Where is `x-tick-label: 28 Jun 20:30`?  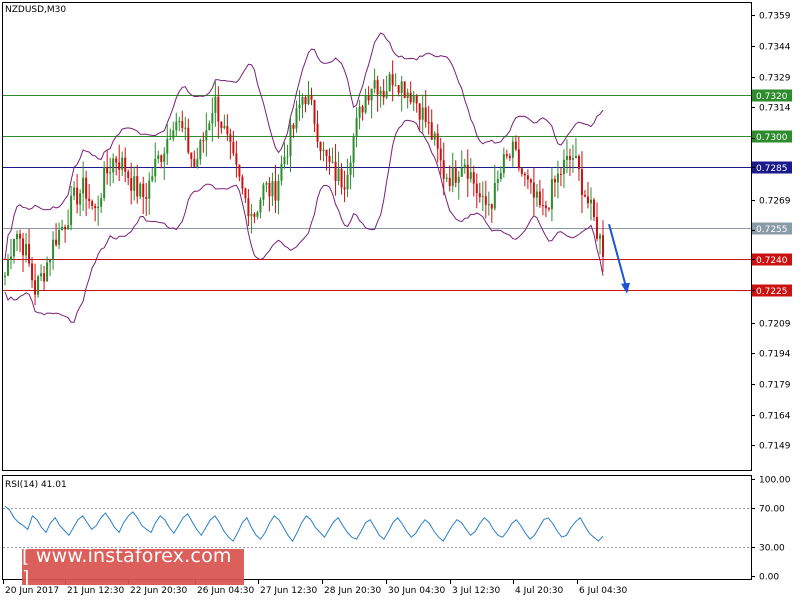
x-tick-label: 28 Jun 20:30 is located at coordinates (352, 591).